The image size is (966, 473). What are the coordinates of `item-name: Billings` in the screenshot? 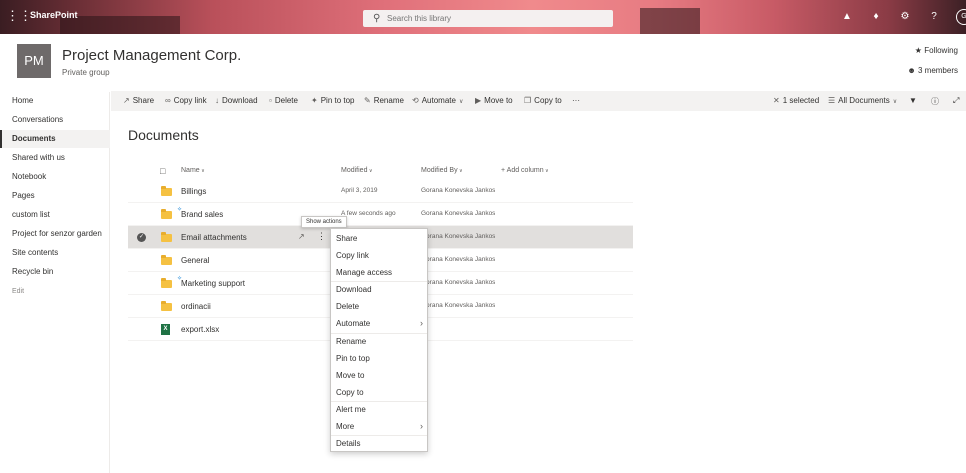 It's located at (193, 191).